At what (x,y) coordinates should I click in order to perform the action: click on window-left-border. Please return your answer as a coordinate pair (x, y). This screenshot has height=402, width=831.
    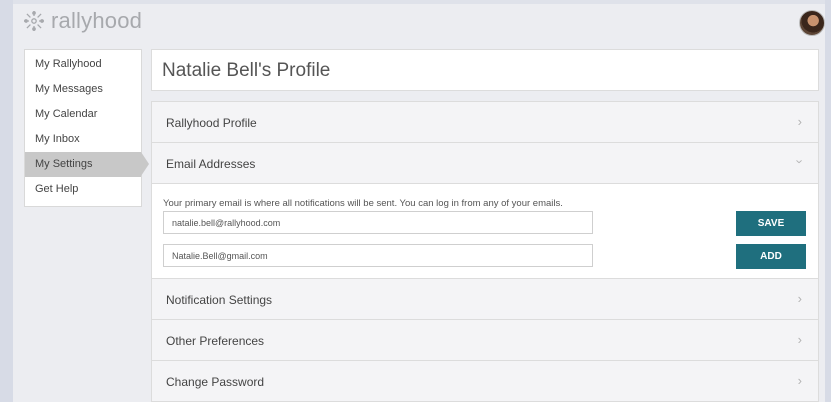
    Looking at the image, I should click on (6, 201).